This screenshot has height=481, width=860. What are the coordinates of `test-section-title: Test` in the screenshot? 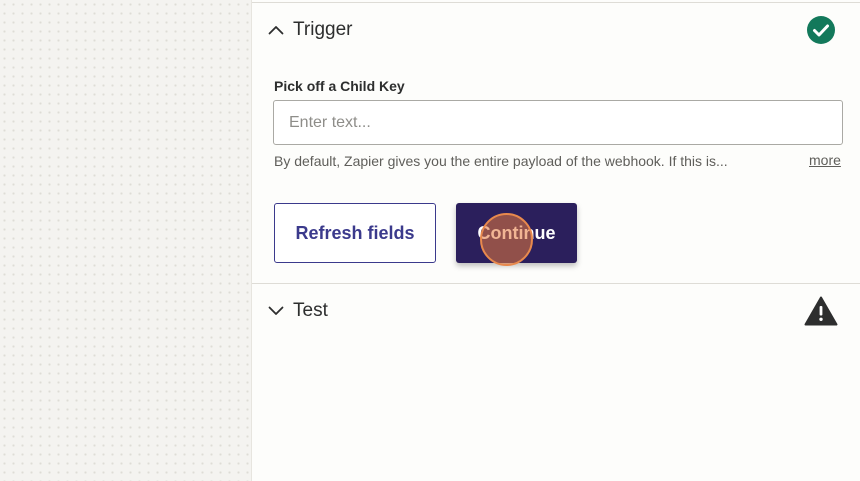 It's located at (310, 310).